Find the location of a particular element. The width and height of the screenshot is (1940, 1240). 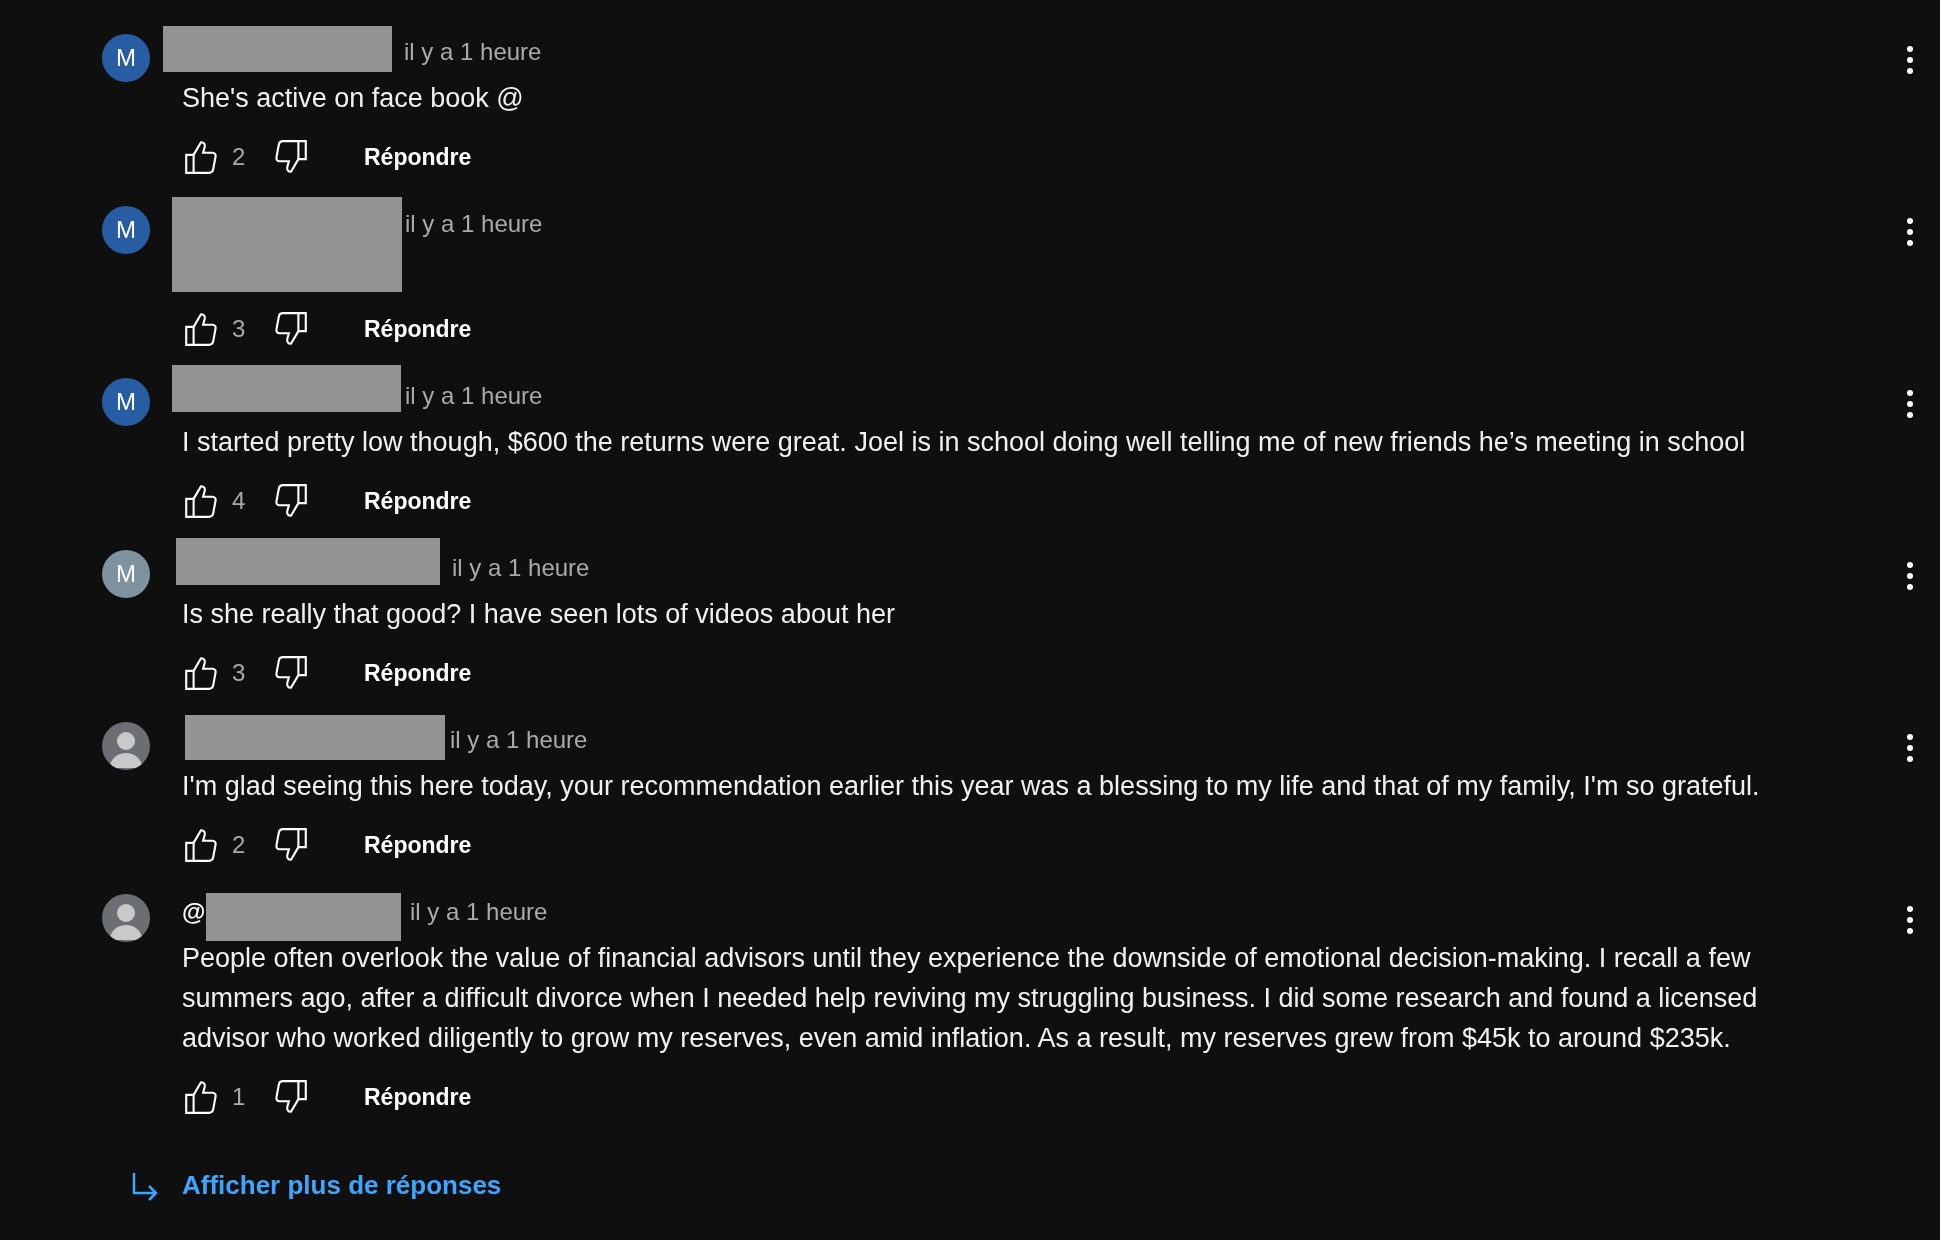

comment-text: Is she really that good? I have seen lots of videos about her is located at coordinates (539, 614).